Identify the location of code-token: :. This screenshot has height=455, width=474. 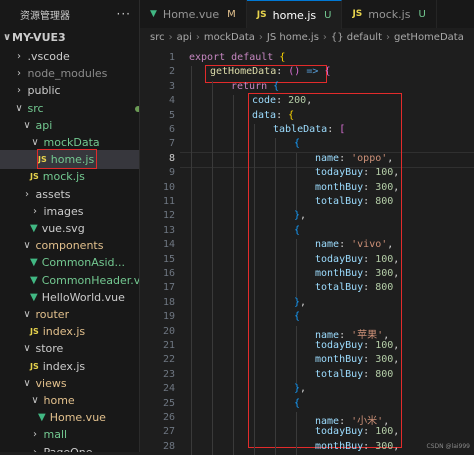
(345, 245).